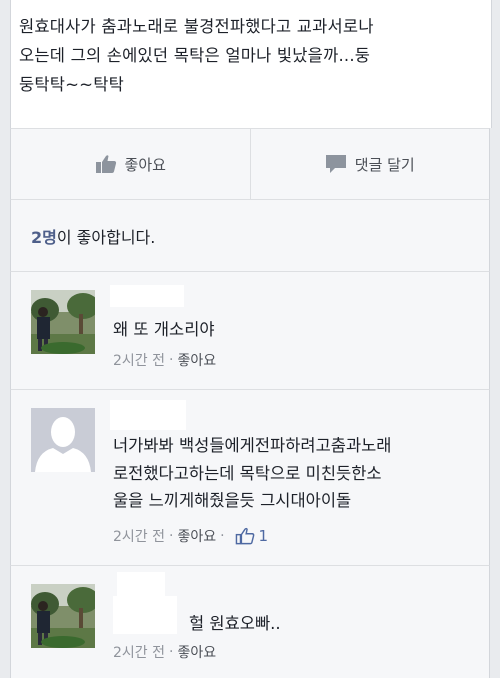 The width and height of the screenshot is (500, 678). Describe the element at coordinates (235, 623) in the screenshot. I see `comment-text: 헐 원효오빠..` at that location.